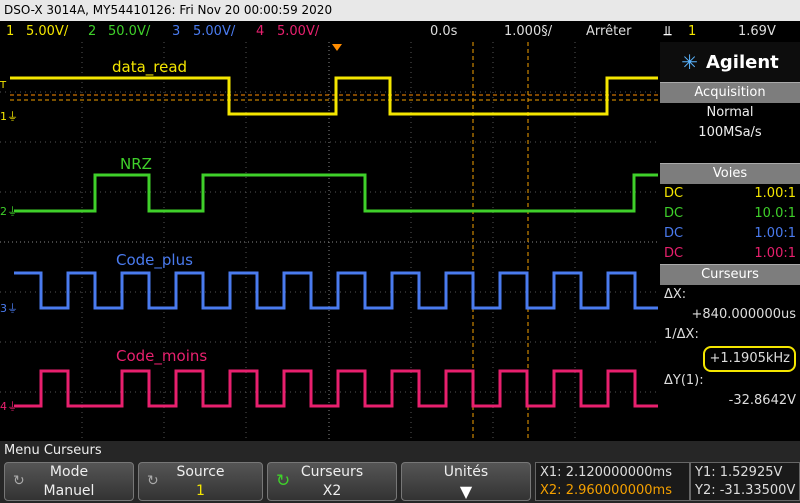  Describe the element at coordinates (69, 481) in the screenshot. I see `mode-softkey: ↻ Mode Manuel` at that location.